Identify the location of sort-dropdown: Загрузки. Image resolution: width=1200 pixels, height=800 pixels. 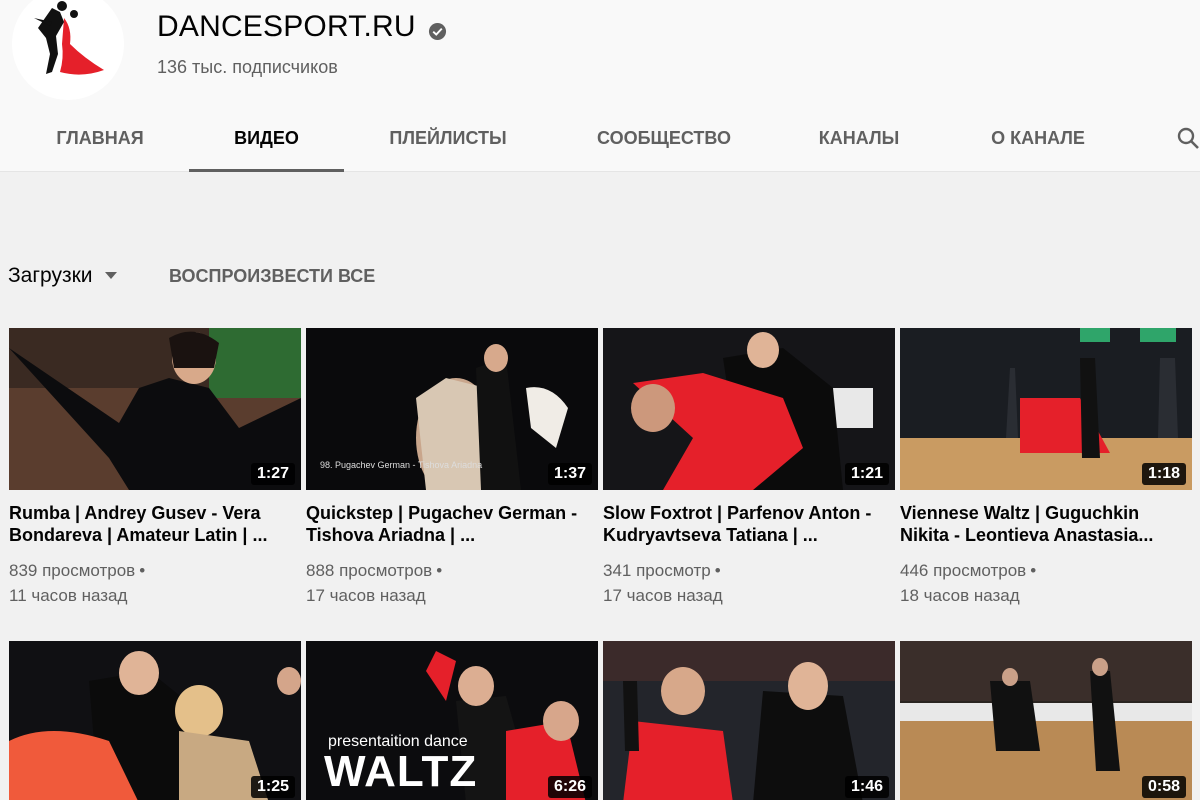
(62, 276).